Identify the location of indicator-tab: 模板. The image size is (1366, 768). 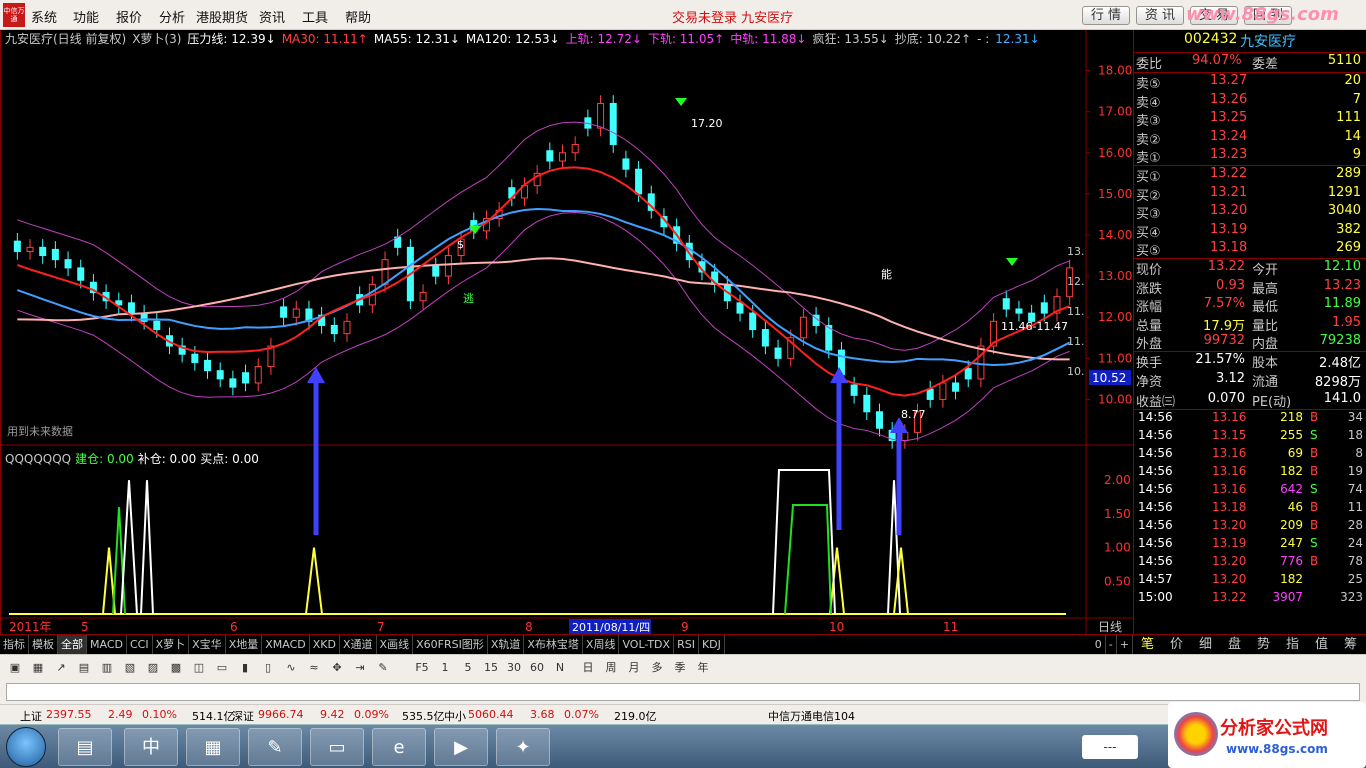
(43, 644).